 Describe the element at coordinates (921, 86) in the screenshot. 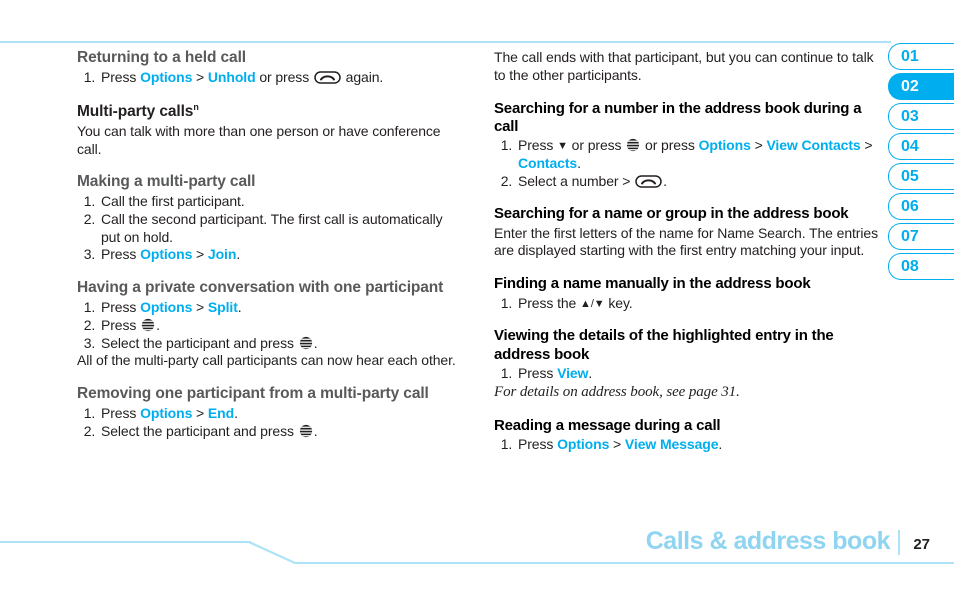

I see `chapter-tab-02: 02` at that location.